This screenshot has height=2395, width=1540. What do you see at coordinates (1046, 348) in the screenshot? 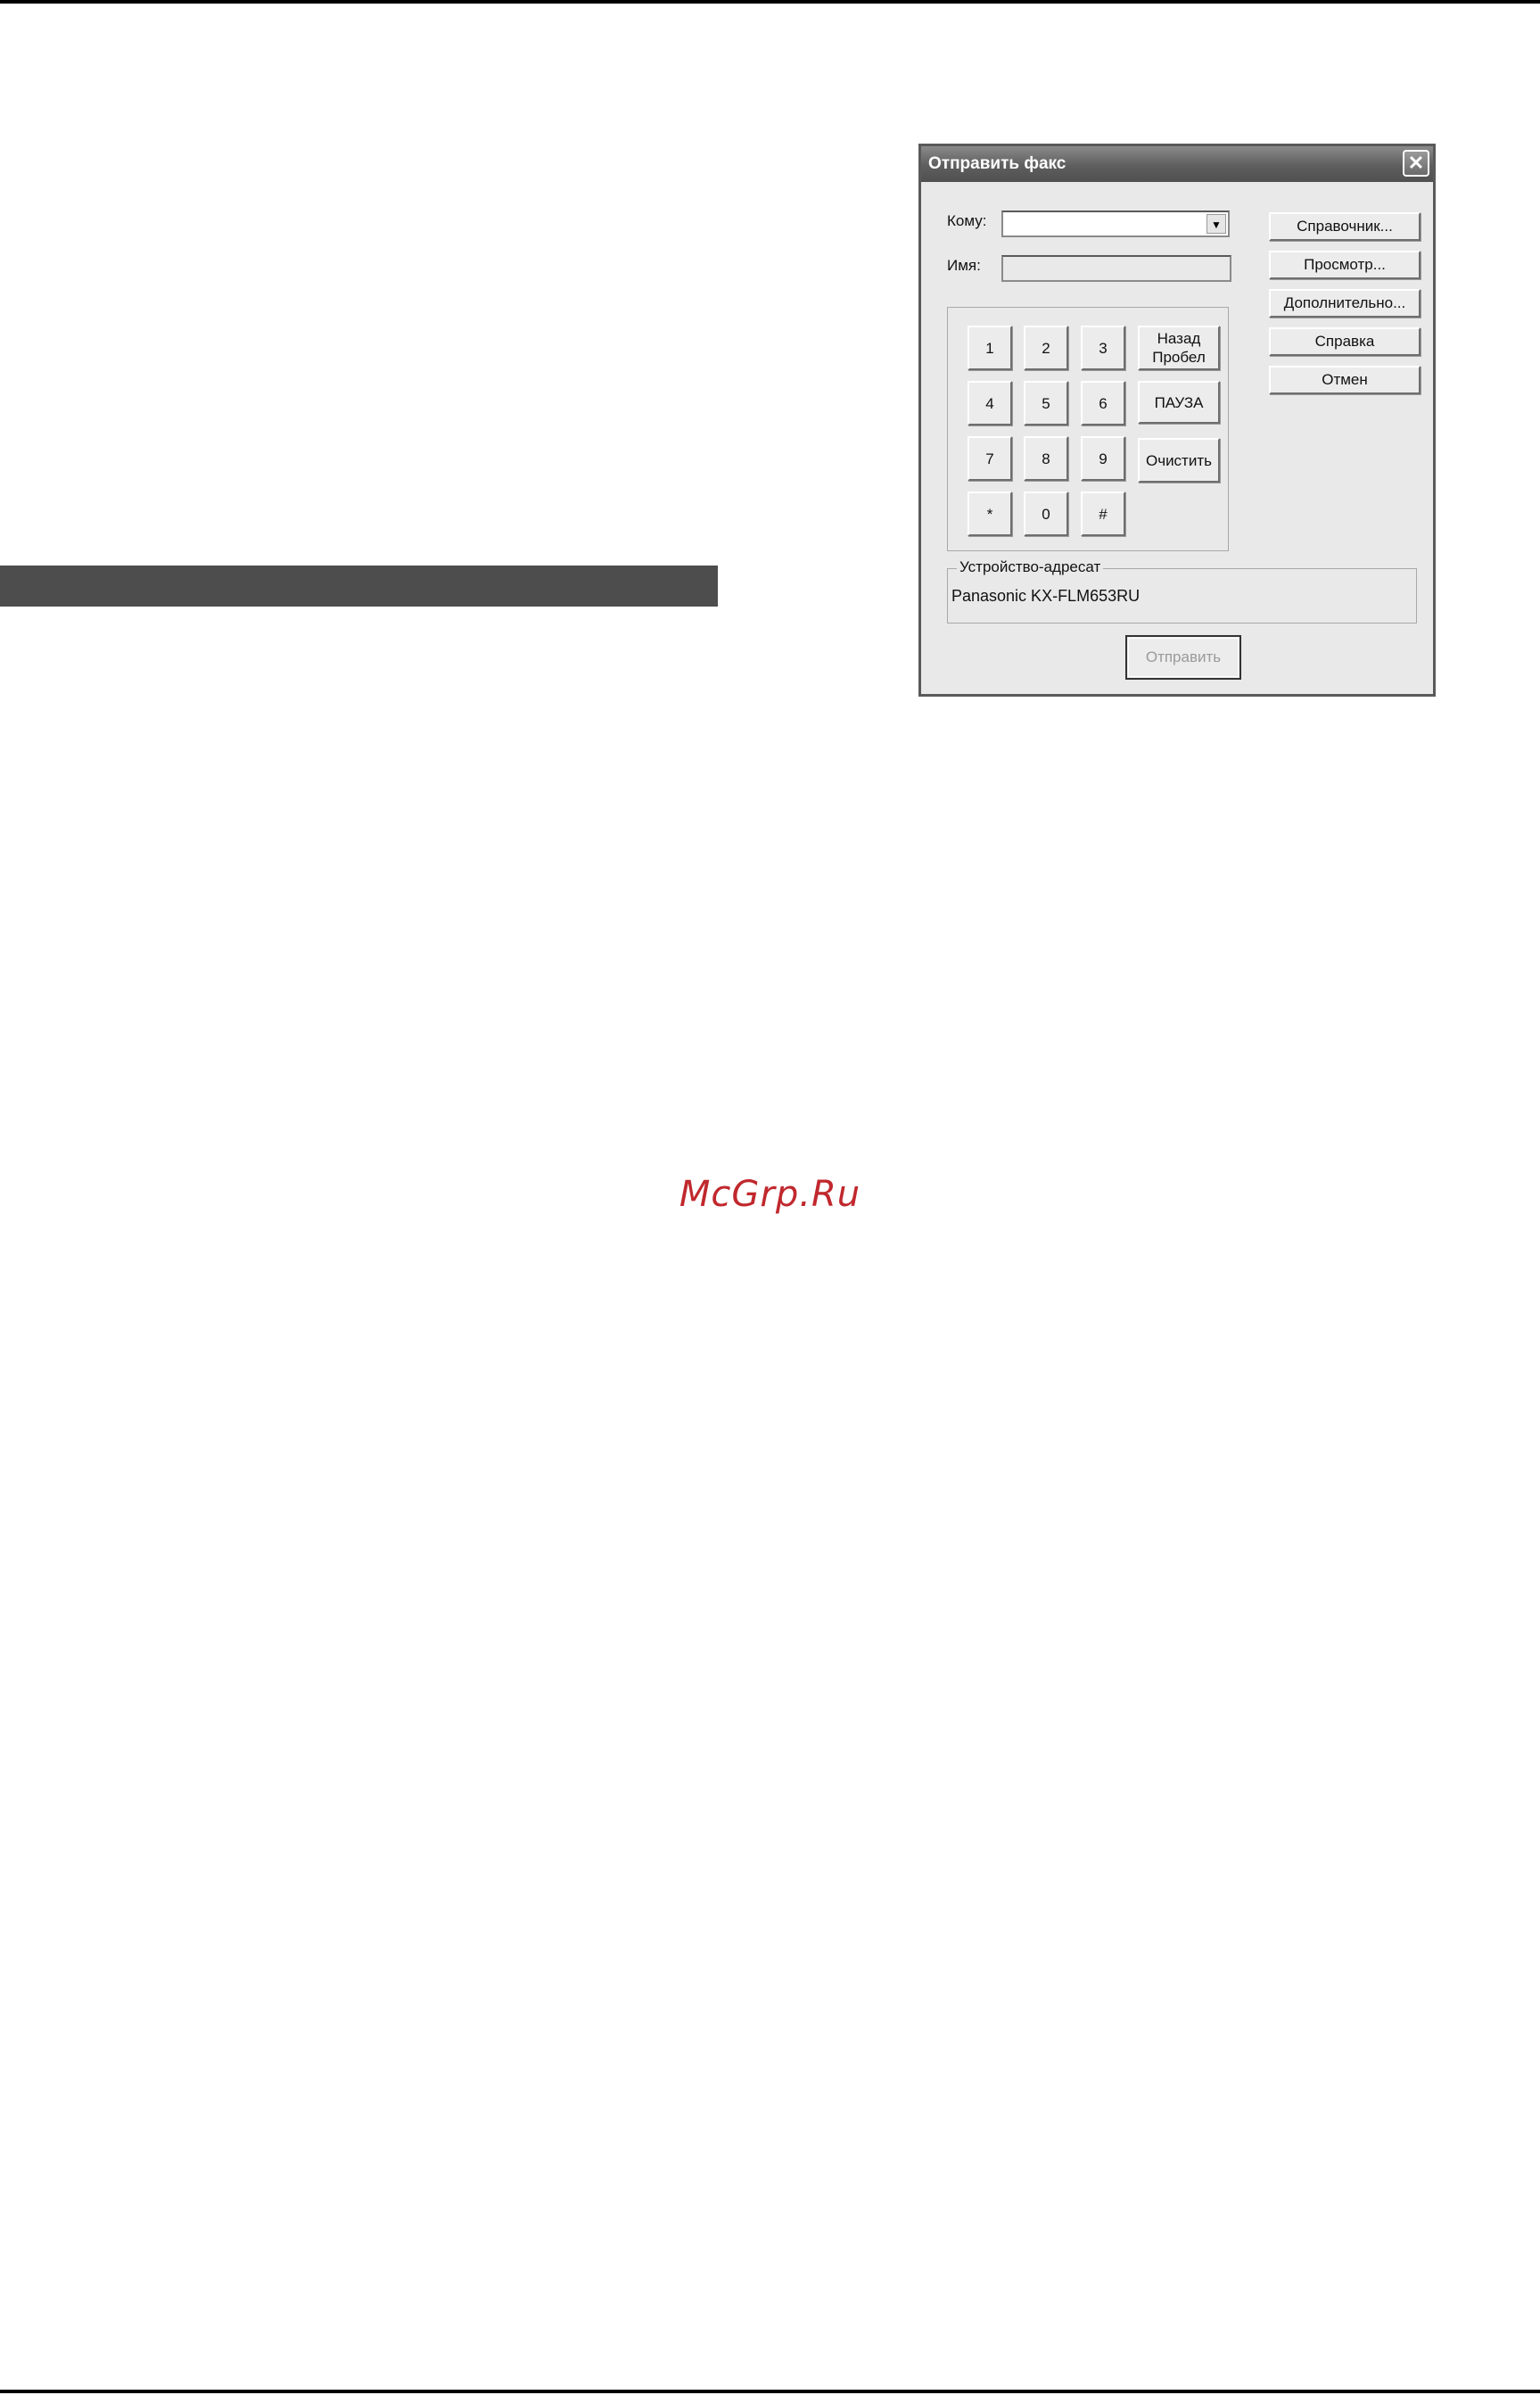
I see `key-2: 2` at bounding box center [1046, 348].